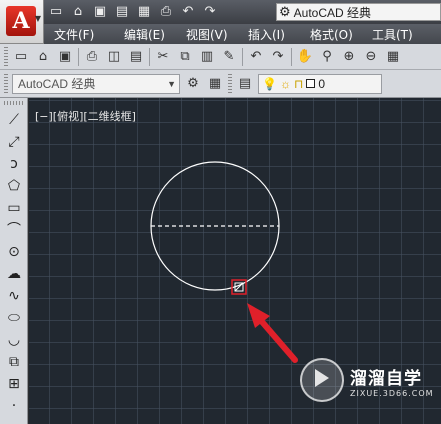  Describe the element at coordinates (298, 83) in the screenshot. I see `lock-icon: ⊓` at that location.